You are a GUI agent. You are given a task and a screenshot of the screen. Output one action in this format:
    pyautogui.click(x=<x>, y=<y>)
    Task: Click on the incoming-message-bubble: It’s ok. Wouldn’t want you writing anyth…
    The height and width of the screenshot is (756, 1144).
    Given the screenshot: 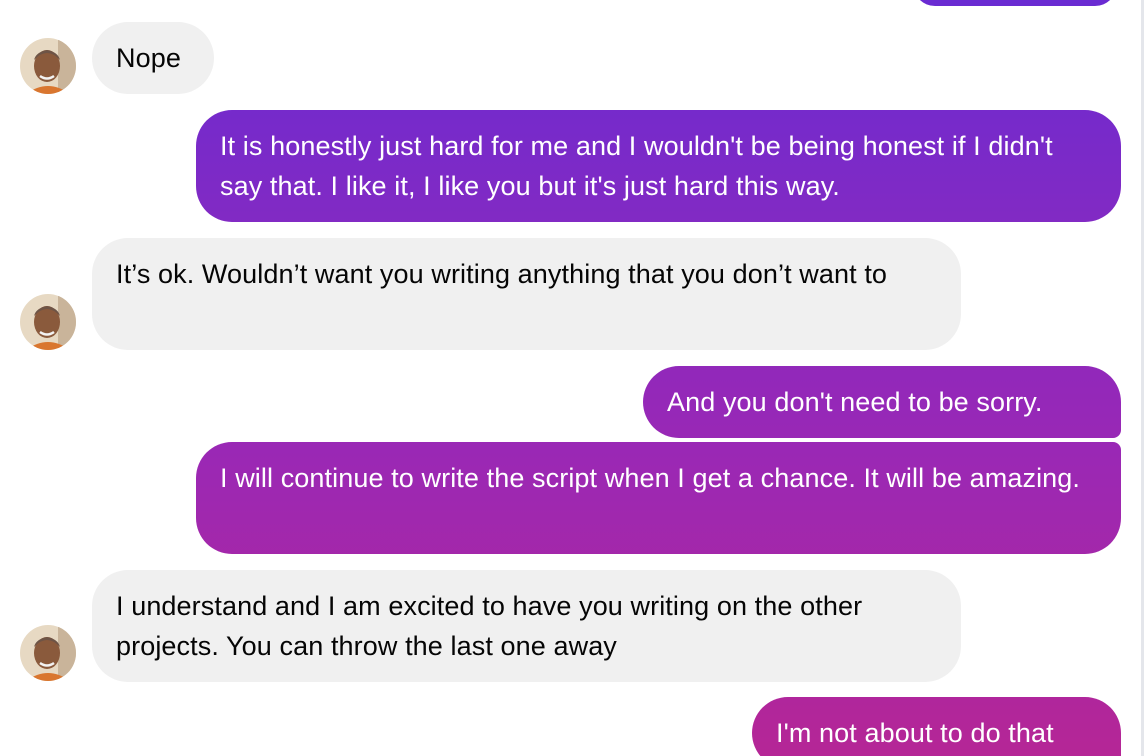 What is the action you would take?
    pyautogui.click(x=526, y=294)
    